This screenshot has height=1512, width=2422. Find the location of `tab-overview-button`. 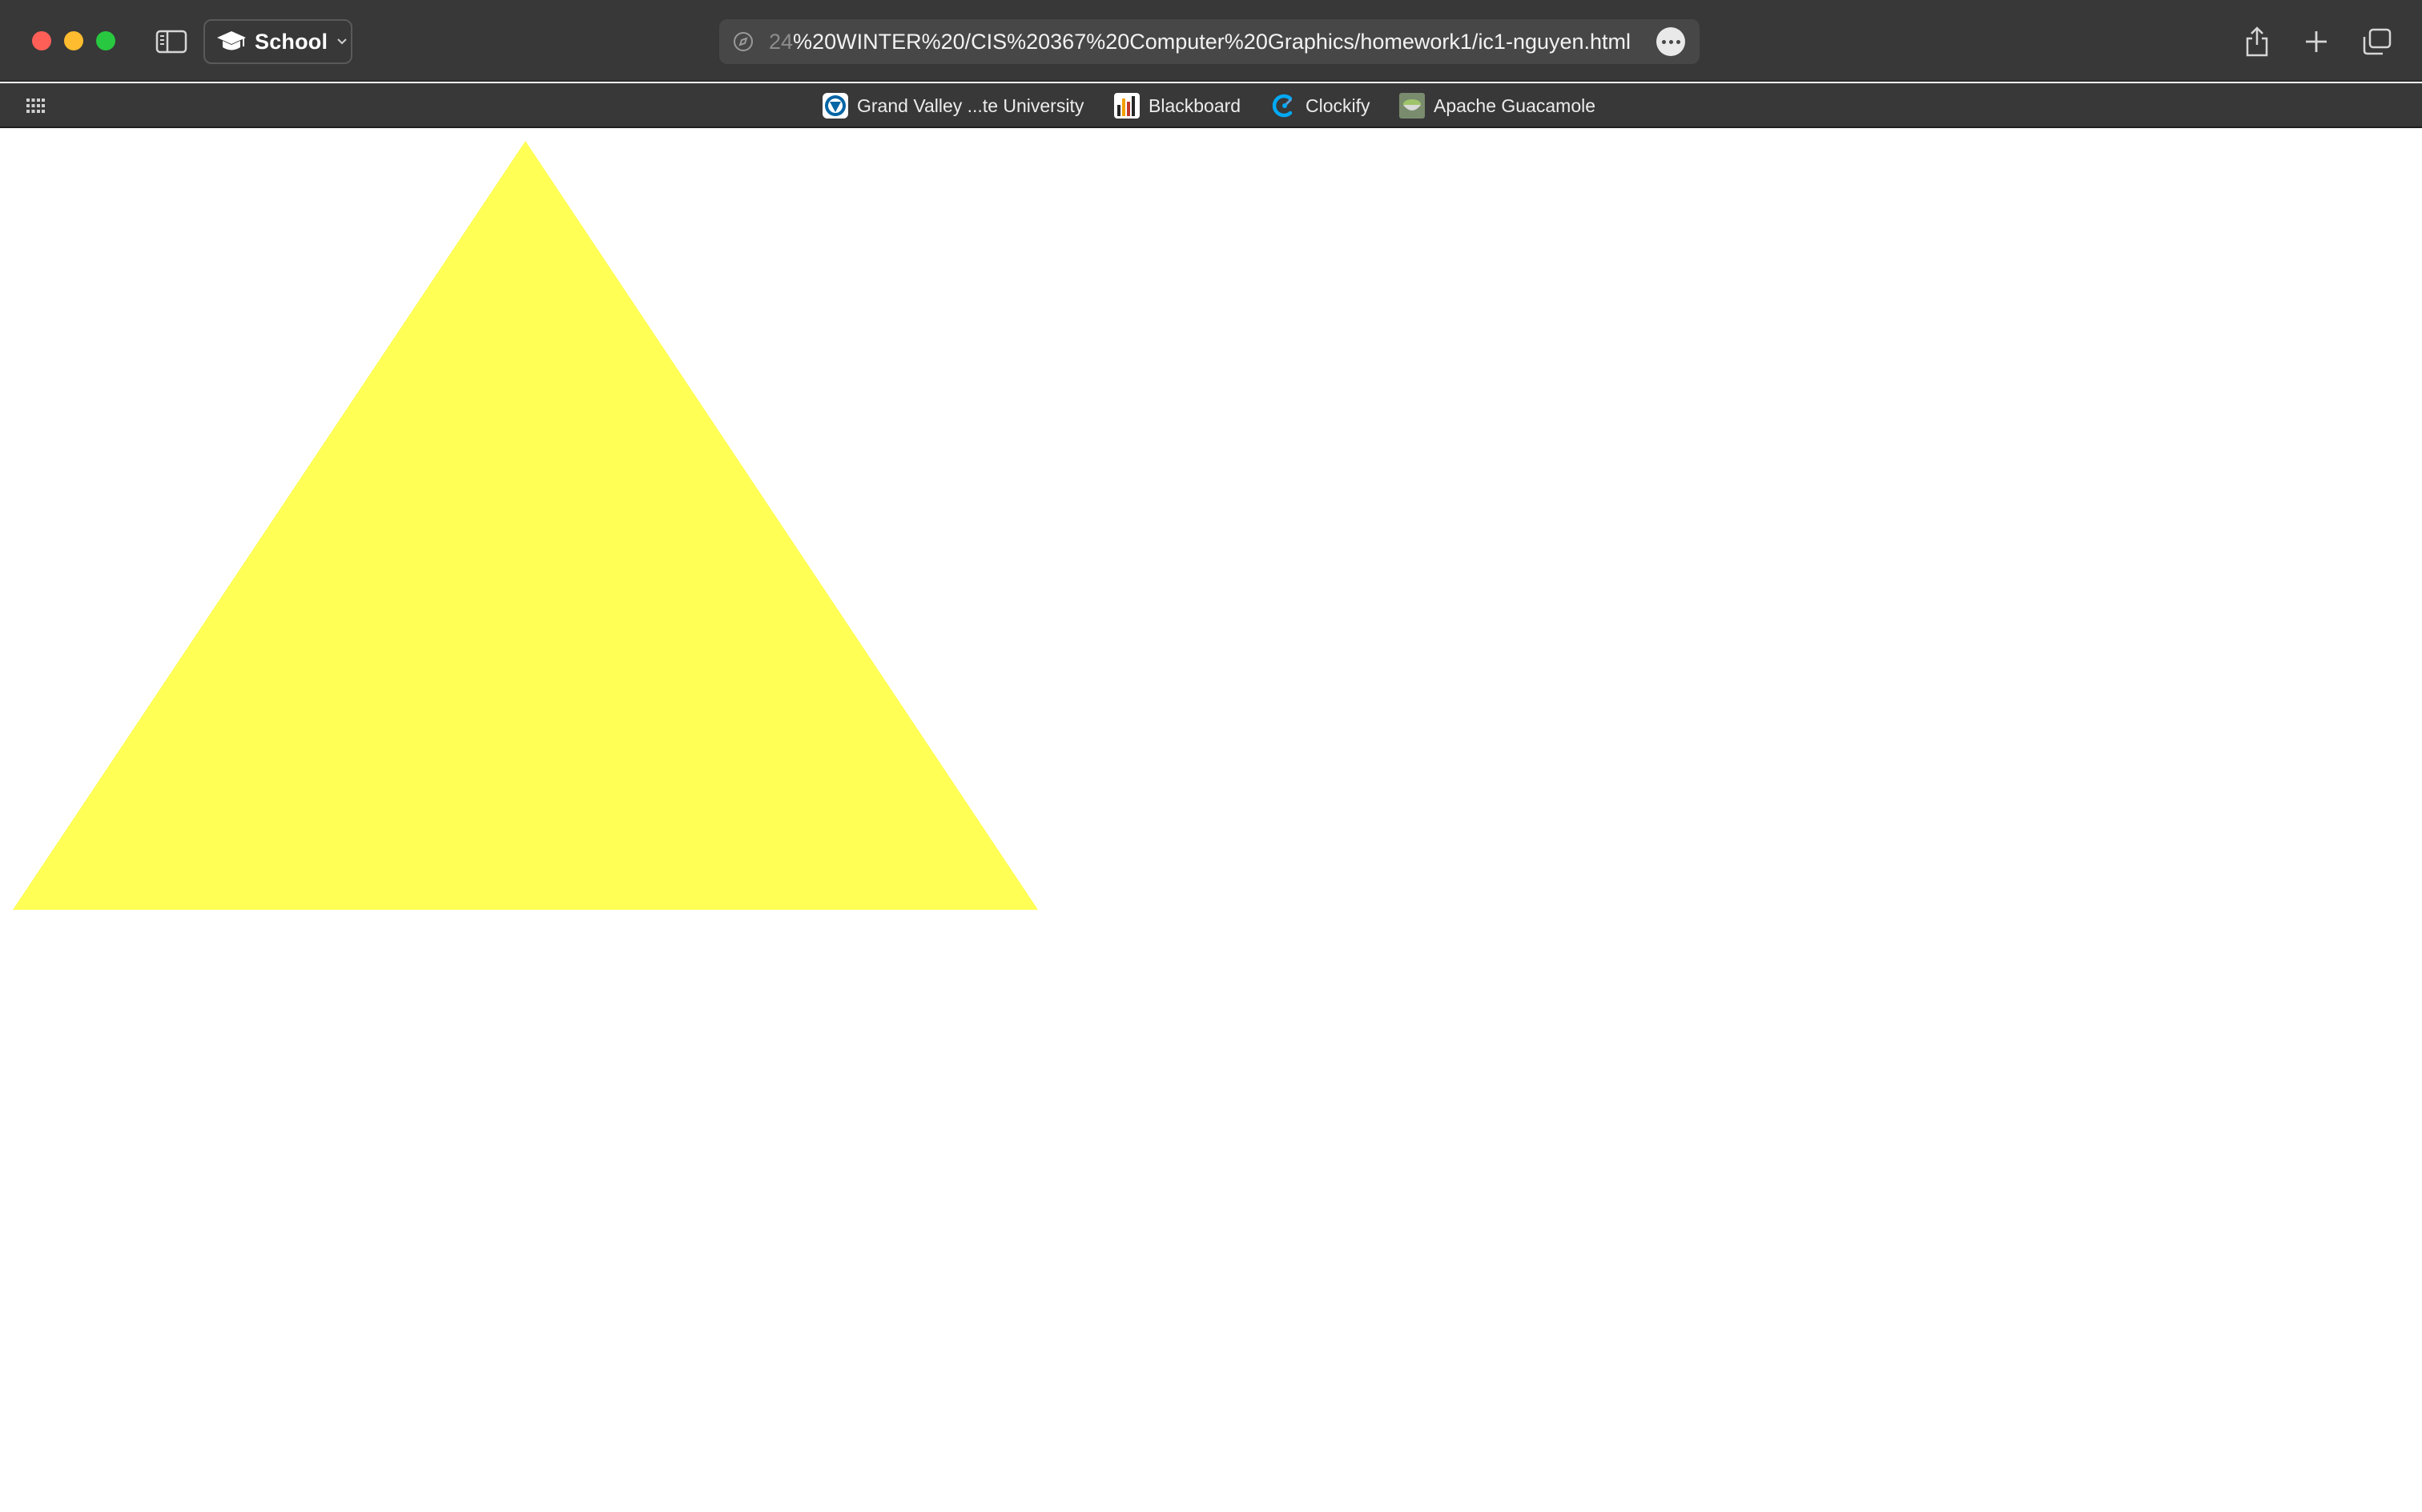

tab-overview-button is located at coordinates (2377, 41).